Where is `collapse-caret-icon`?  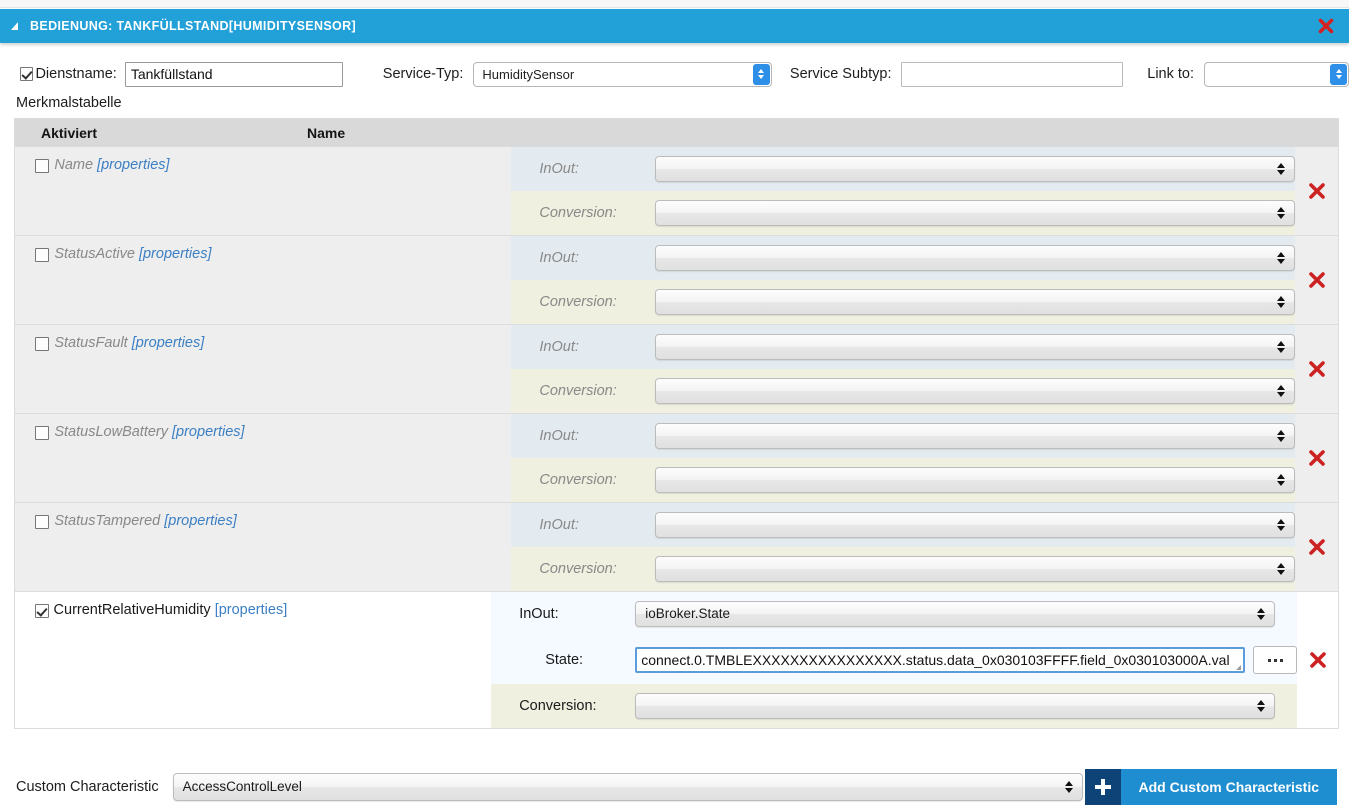 collapse-caret-icon is located at coordinates (17, 26).